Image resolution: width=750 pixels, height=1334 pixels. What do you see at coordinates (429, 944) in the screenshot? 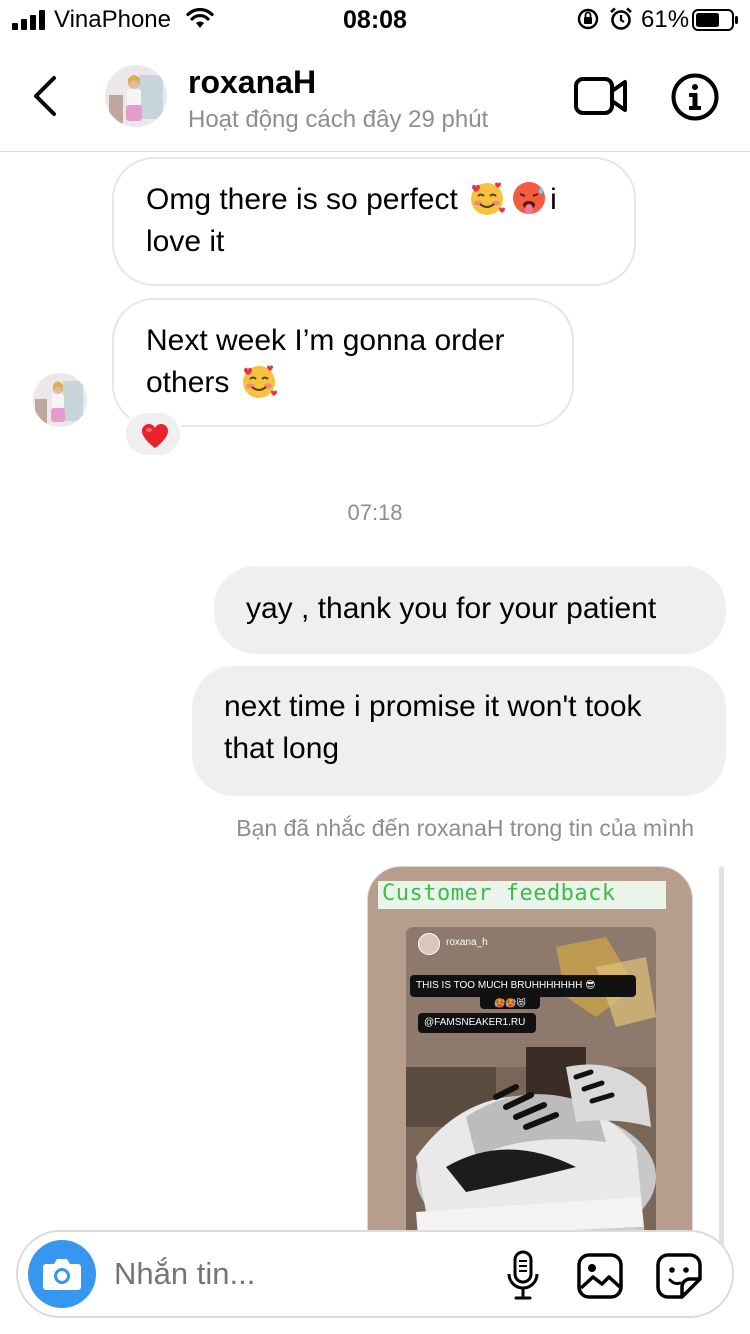
I see `story-author-avatar` at bounding box center [429, 944].